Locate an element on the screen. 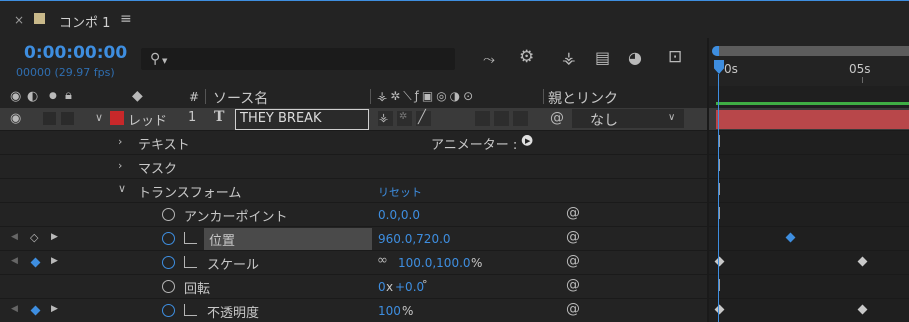 This screenshot has width=909, height=322. panel-divider is located at coordinates (708, 180).